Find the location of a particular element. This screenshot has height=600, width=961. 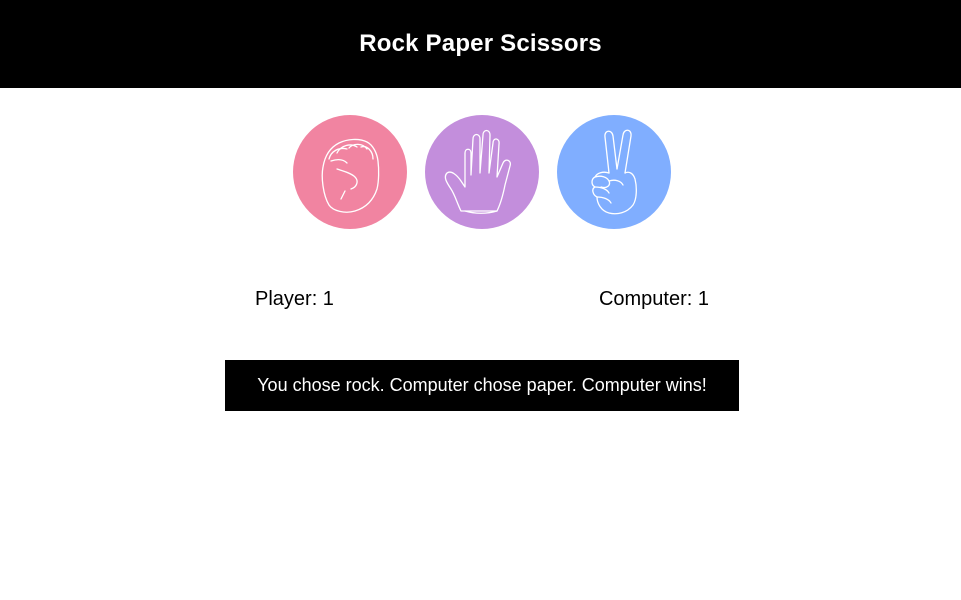

page-title: Rock Paper Scissors is located at coordinates (480, 43).